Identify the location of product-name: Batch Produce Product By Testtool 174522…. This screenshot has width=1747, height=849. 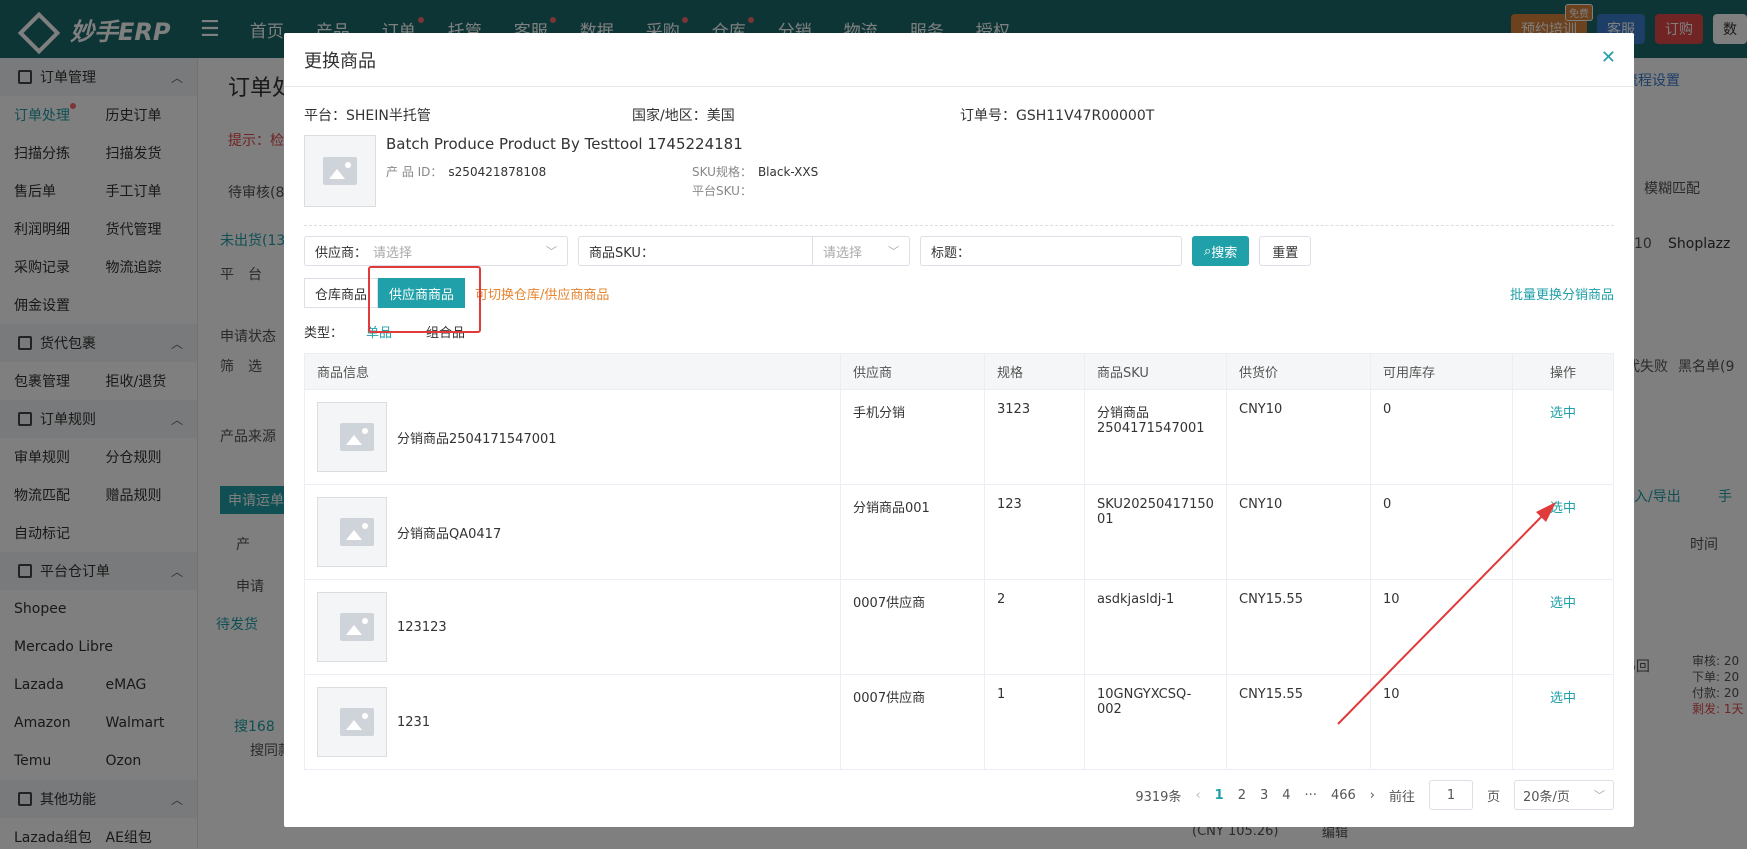
(564, 144).